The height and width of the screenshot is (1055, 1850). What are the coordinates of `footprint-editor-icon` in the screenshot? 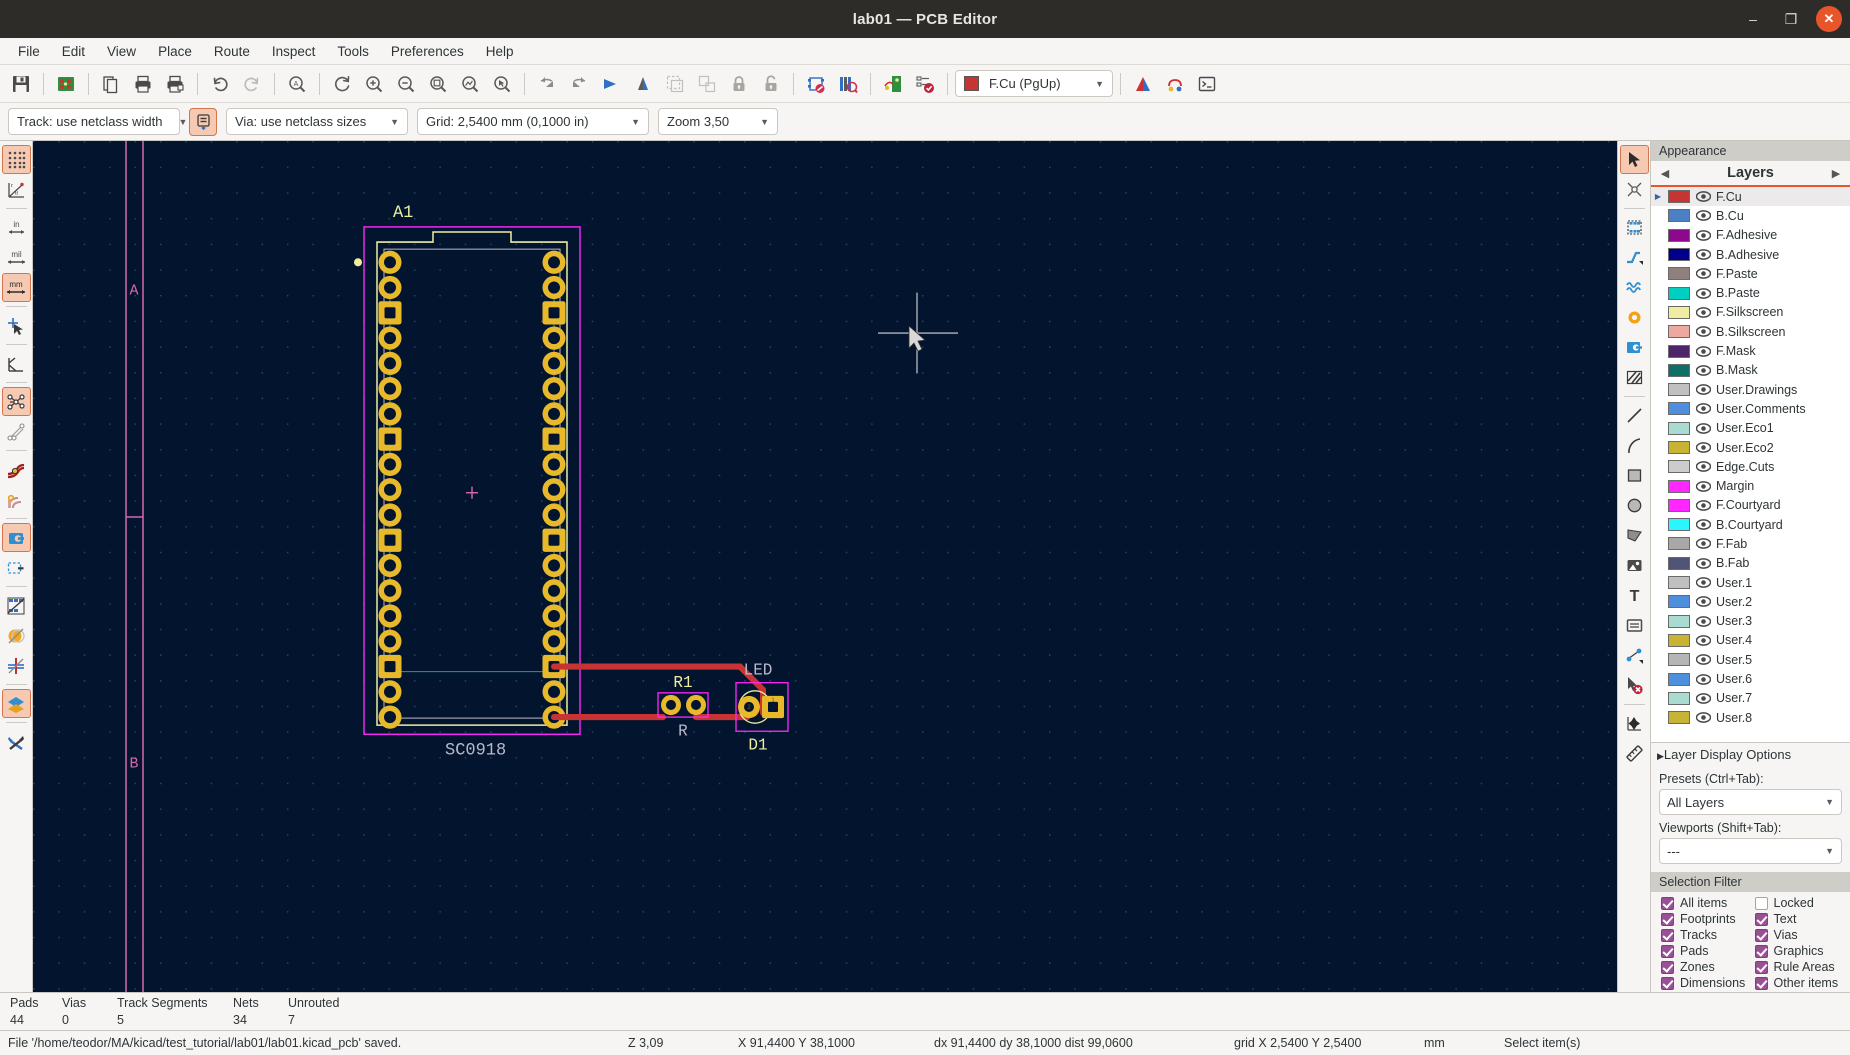 It's located at (816, 84).